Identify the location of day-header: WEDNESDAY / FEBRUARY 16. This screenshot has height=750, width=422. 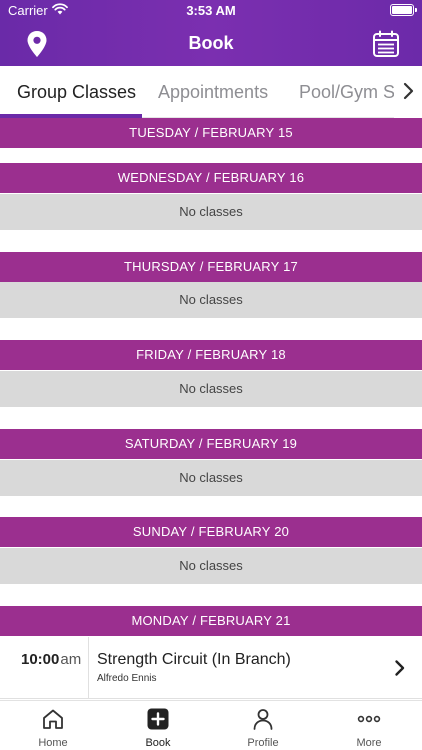
(211, 178).